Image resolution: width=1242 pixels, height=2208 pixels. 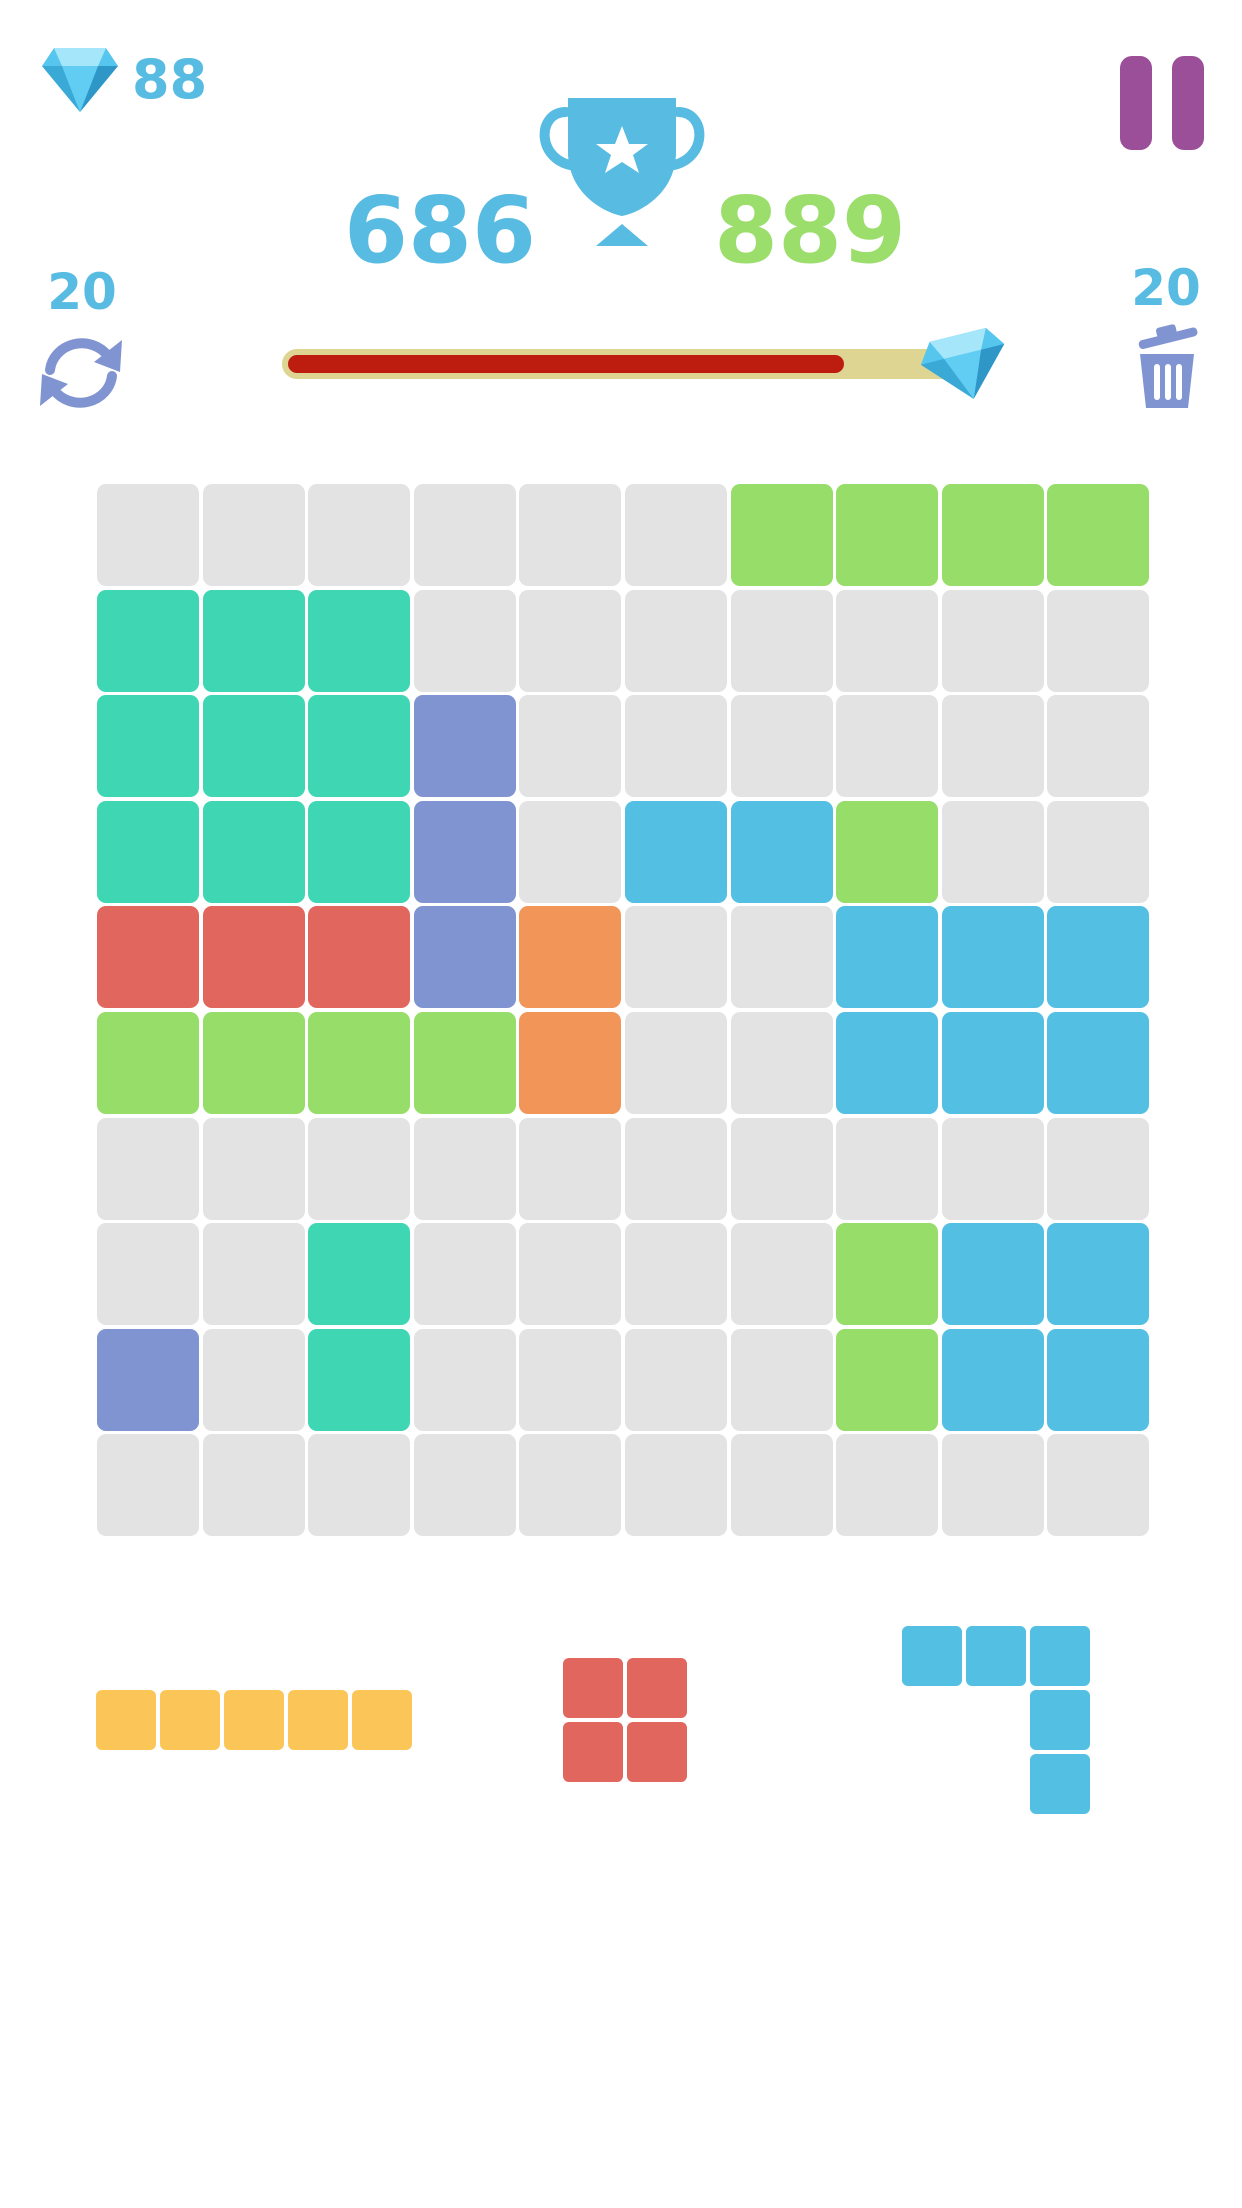 I want to click on trash-icon, so click(x=1167, y=366).